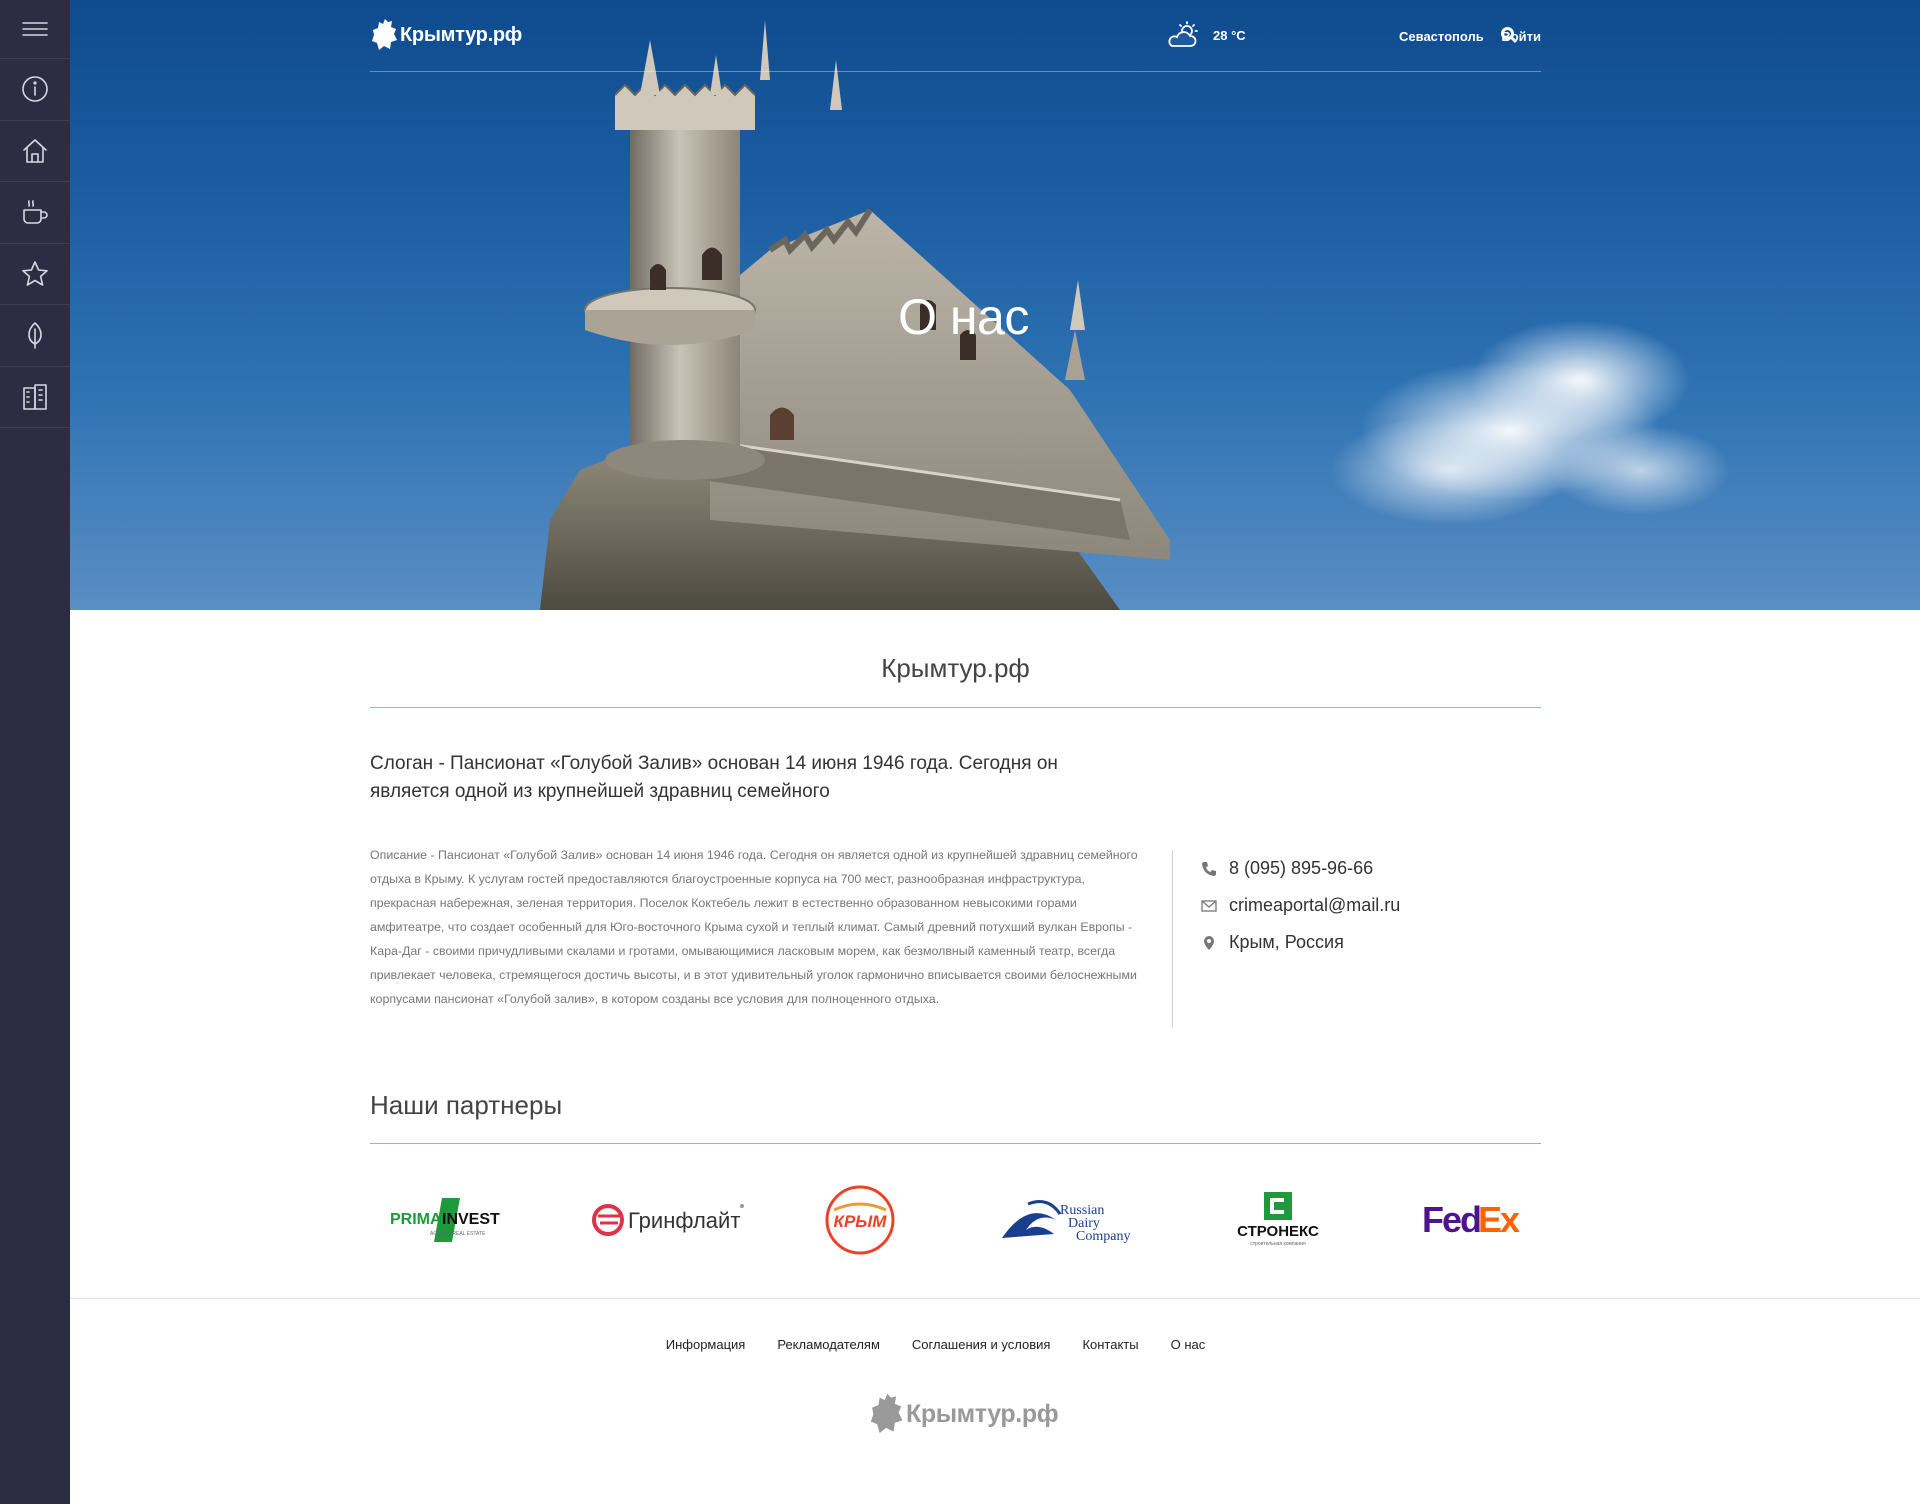 The height and width of the screenshot is (1504, 1920). Describe the element at coordinates (982, 1413) in the screenshot. I see `footer-logo-text: Крымтур.рф` at that location.